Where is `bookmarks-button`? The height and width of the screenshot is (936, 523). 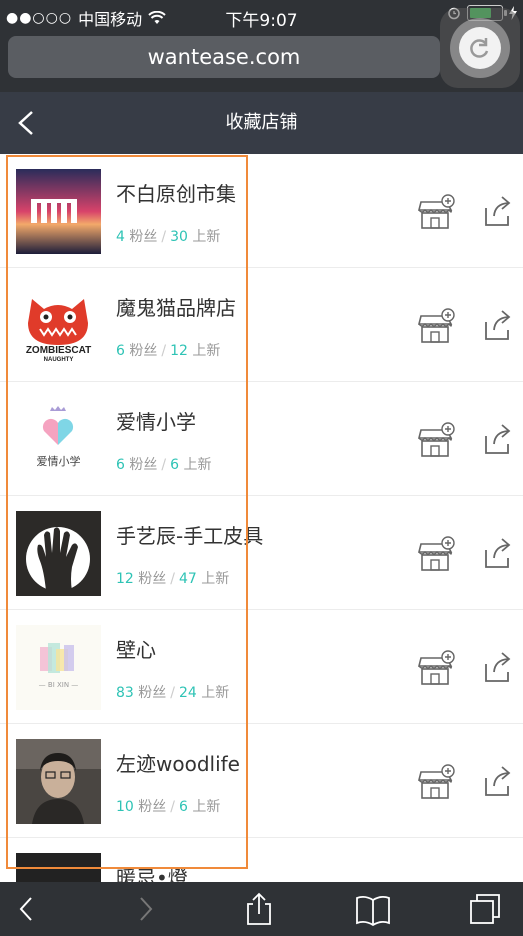 bookmarks-button is located at coordinates (372, 909).